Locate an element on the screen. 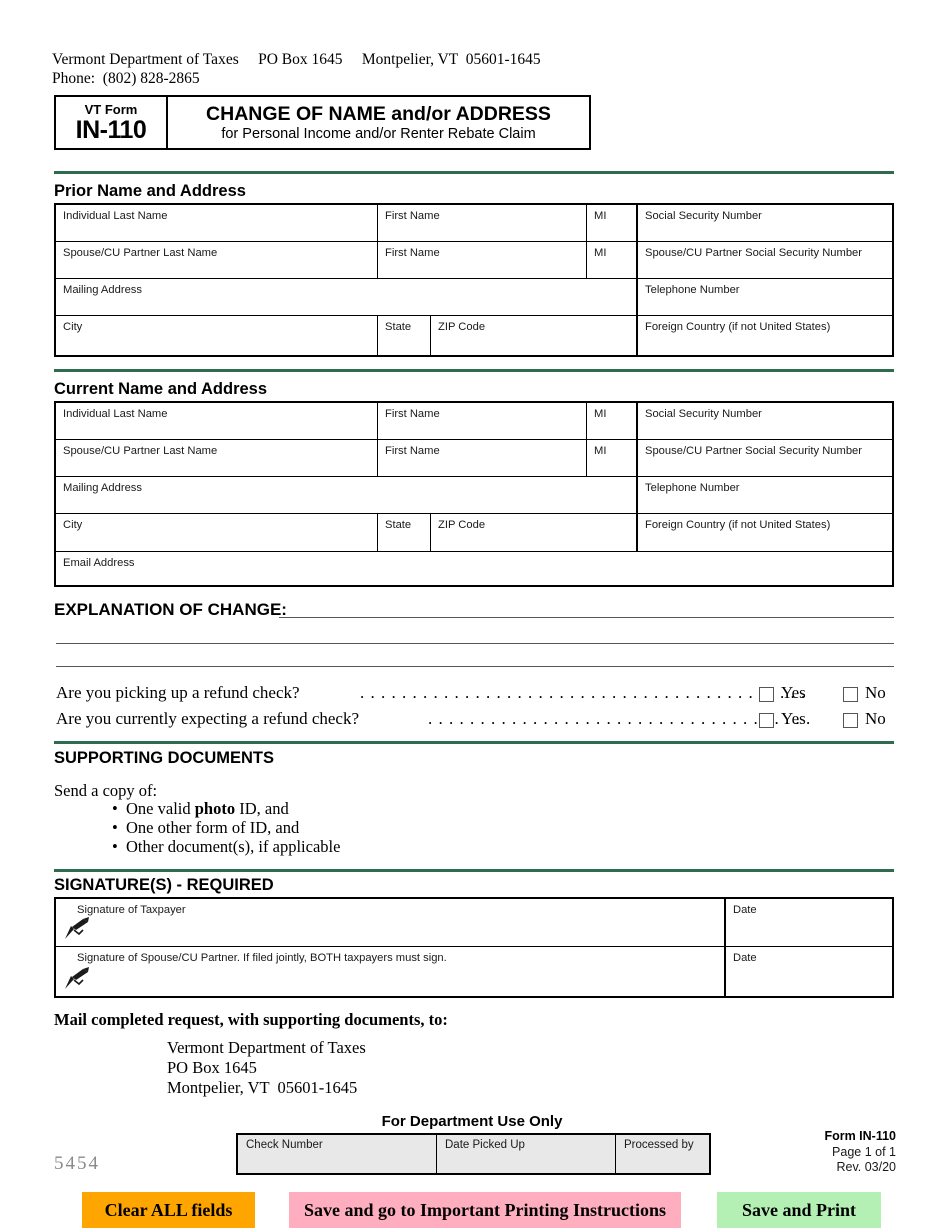 This screenshot has height=1230, width=950. prior-individual-first-name-field: First Name is located at coordinates (482, 223).